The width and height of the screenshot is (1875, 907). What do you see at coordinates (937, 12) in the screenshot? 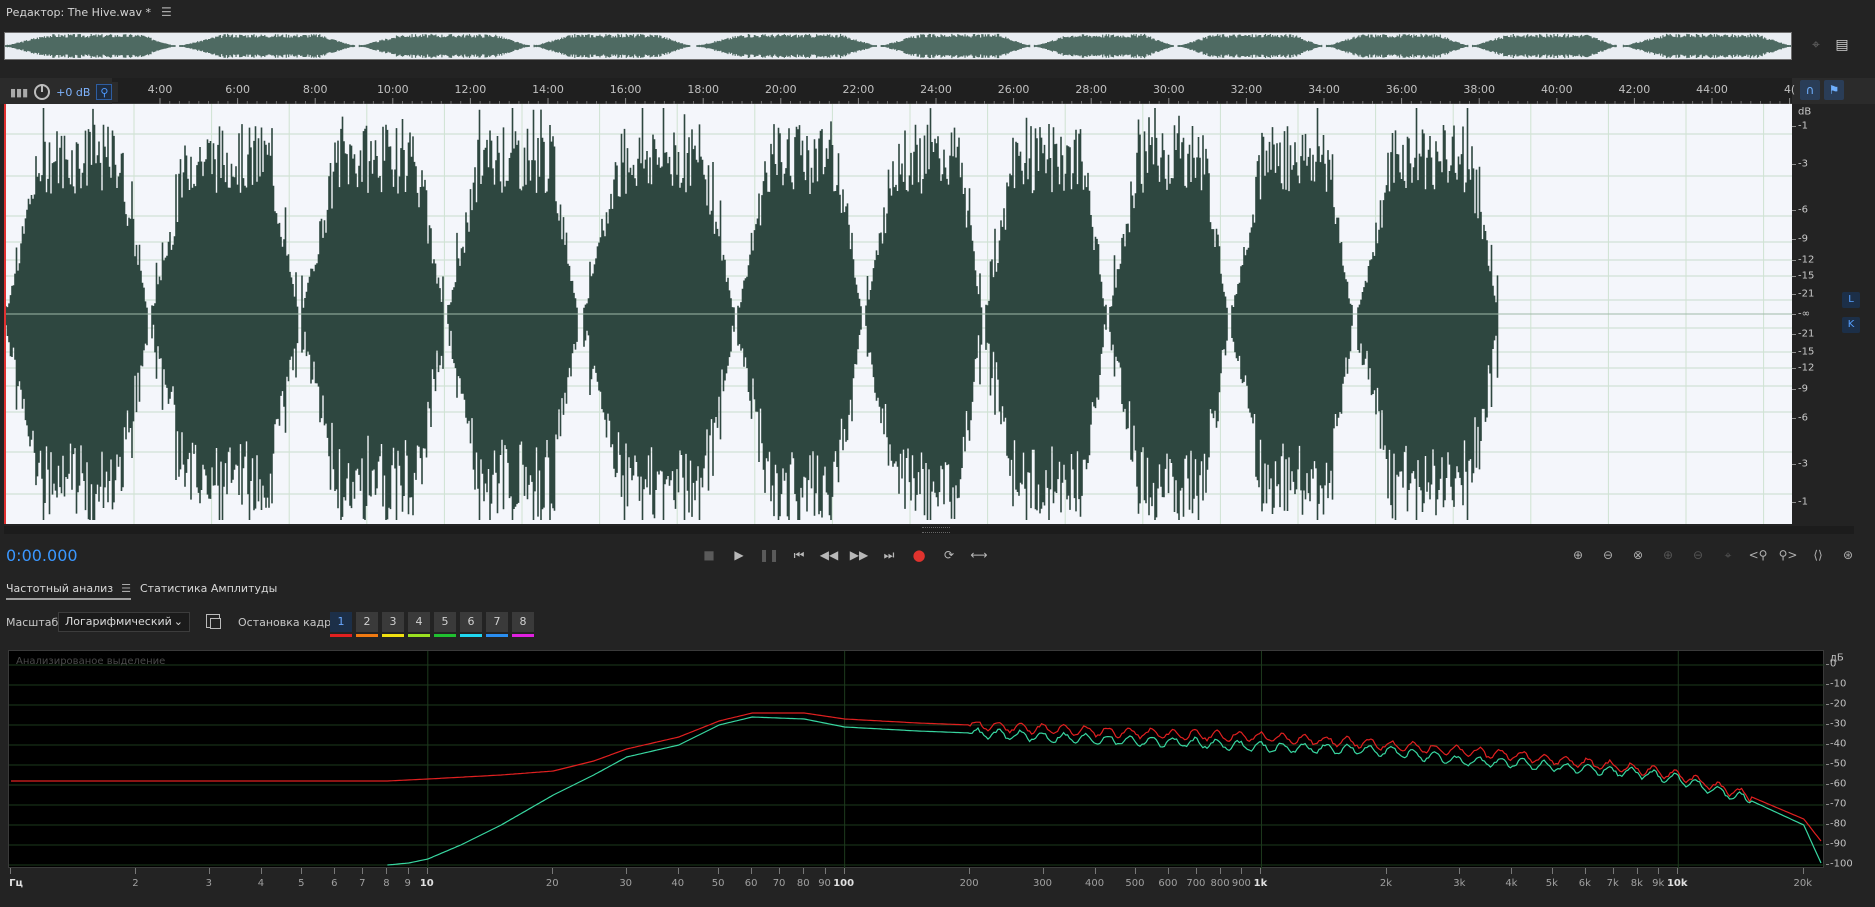
I see `editor-panel-header: Редактор: The Hive.wav * ☰` at bounding box center [937, 12].